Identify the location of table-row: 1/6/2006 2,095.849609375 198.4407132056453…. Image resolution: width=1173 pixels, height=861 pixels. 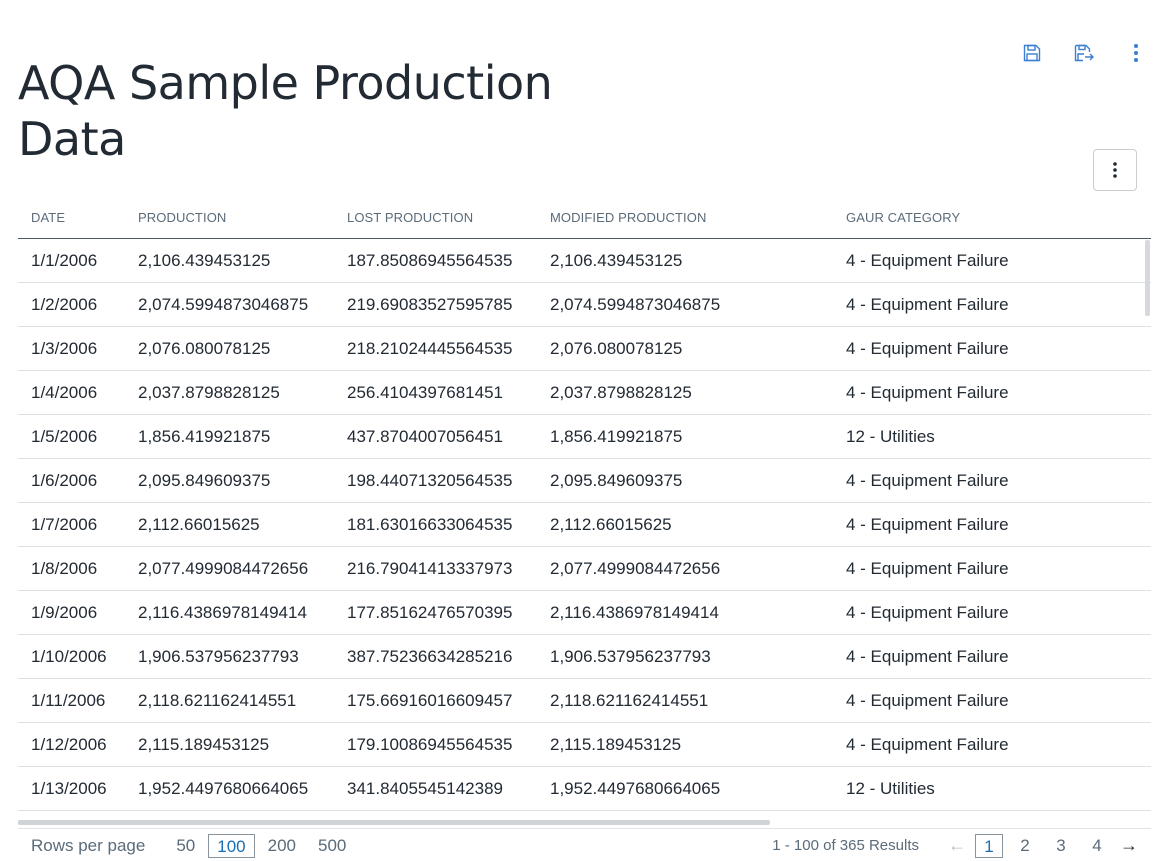
(584, 480).